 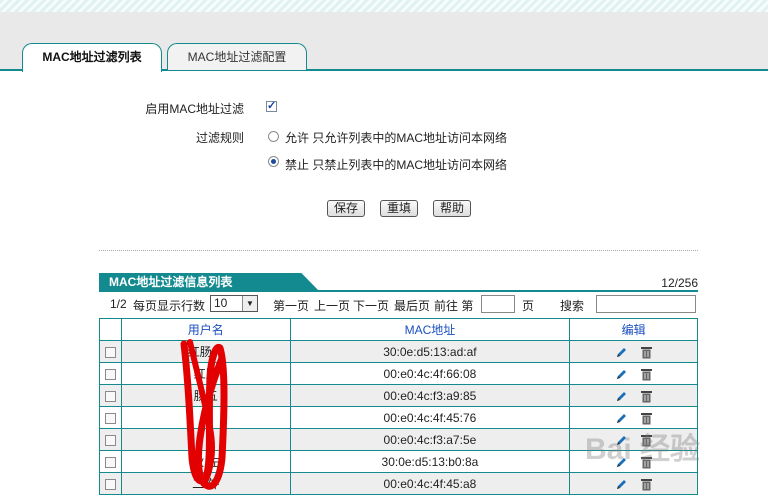 What do you see at coordinates (430, 329) in the screenshot?
I see `mac-column-header: MAC地址` at bounding box center [430, 329].